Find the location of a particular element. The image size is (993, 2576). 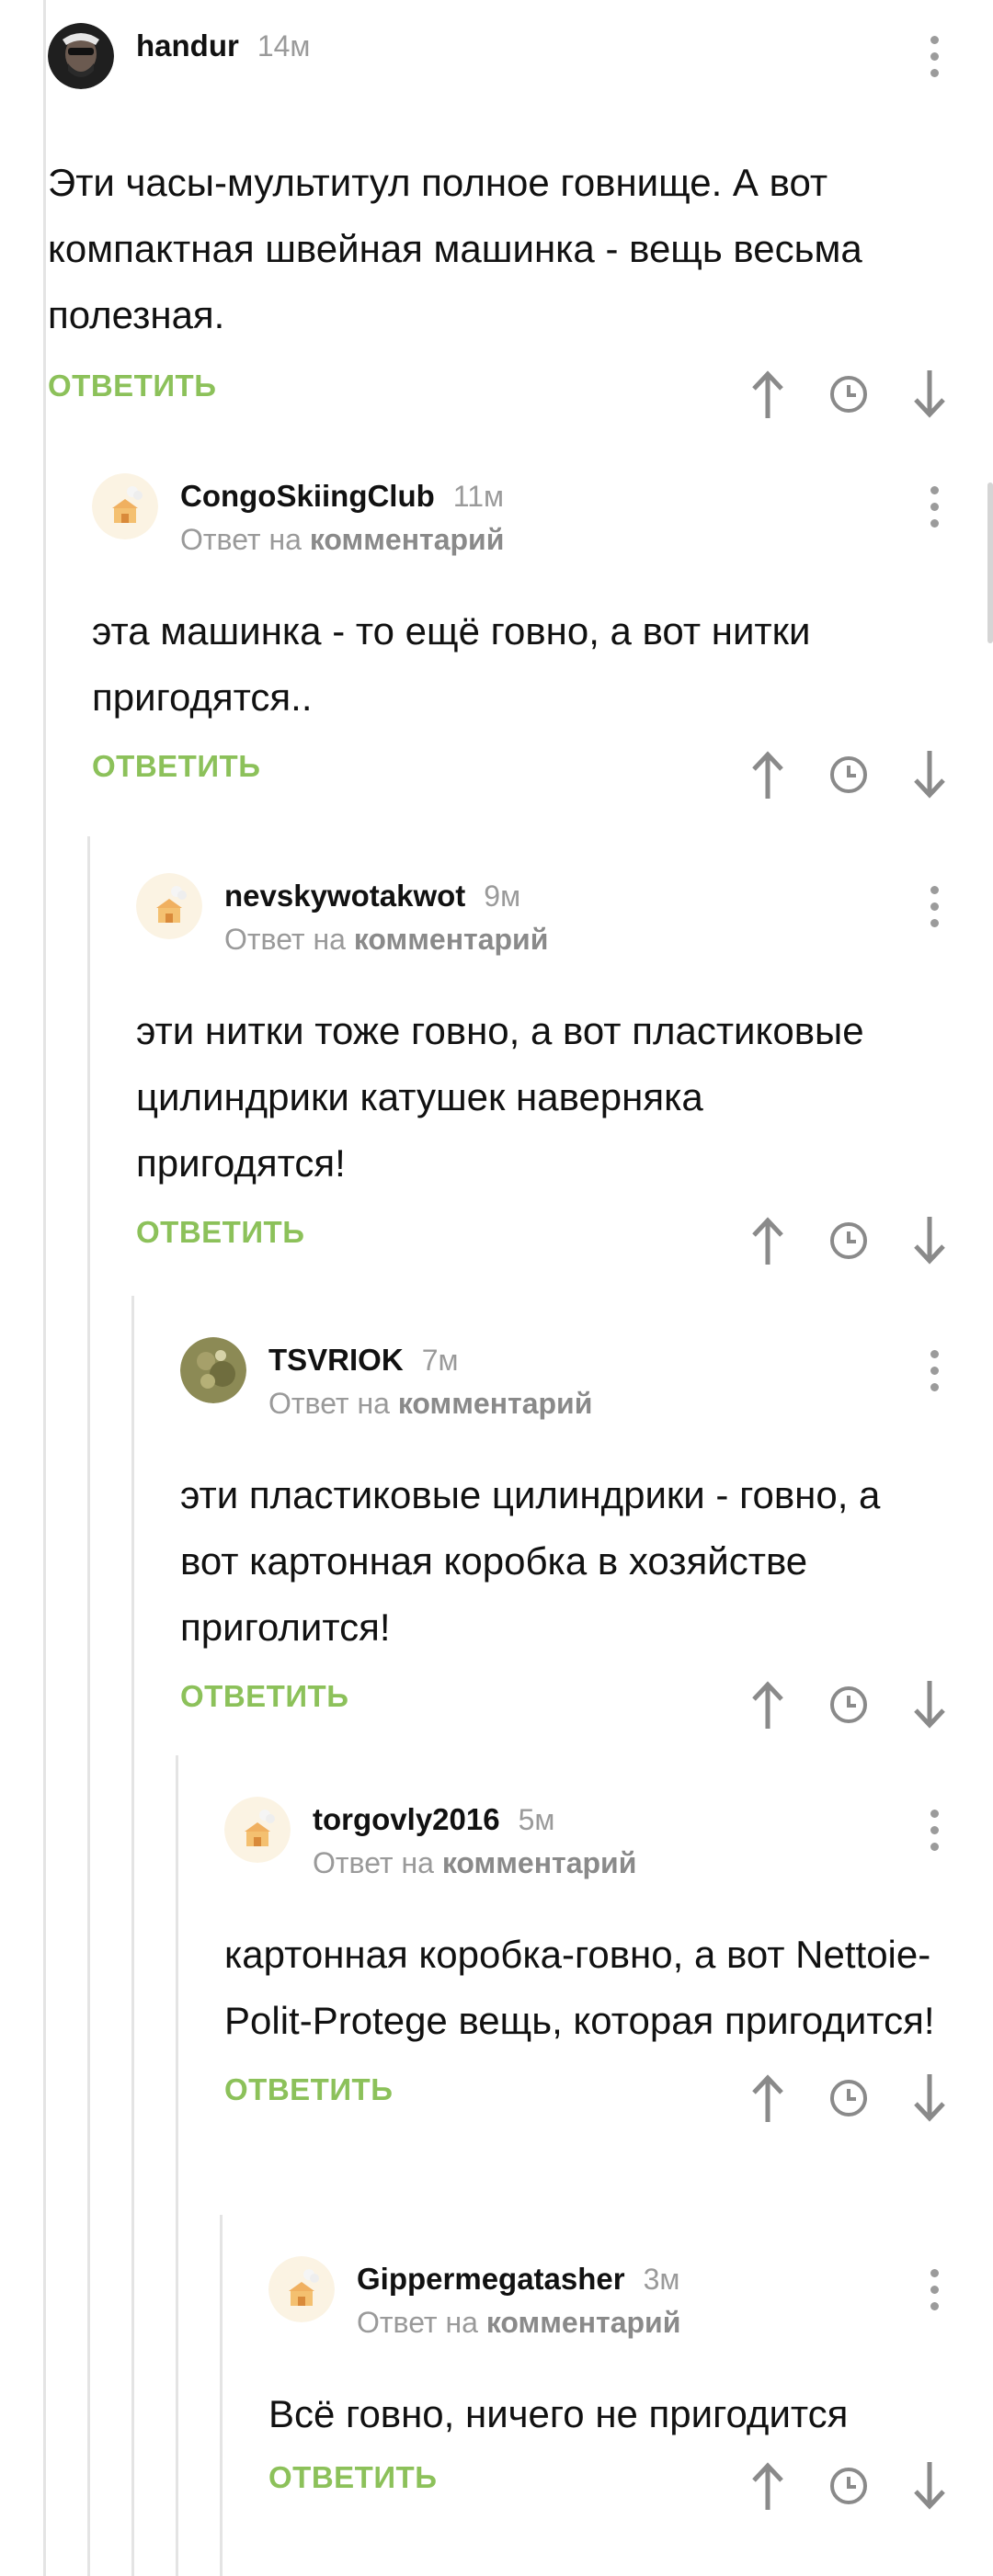

username: TSVRIOK 7м is located at coordinates (363, 1360).